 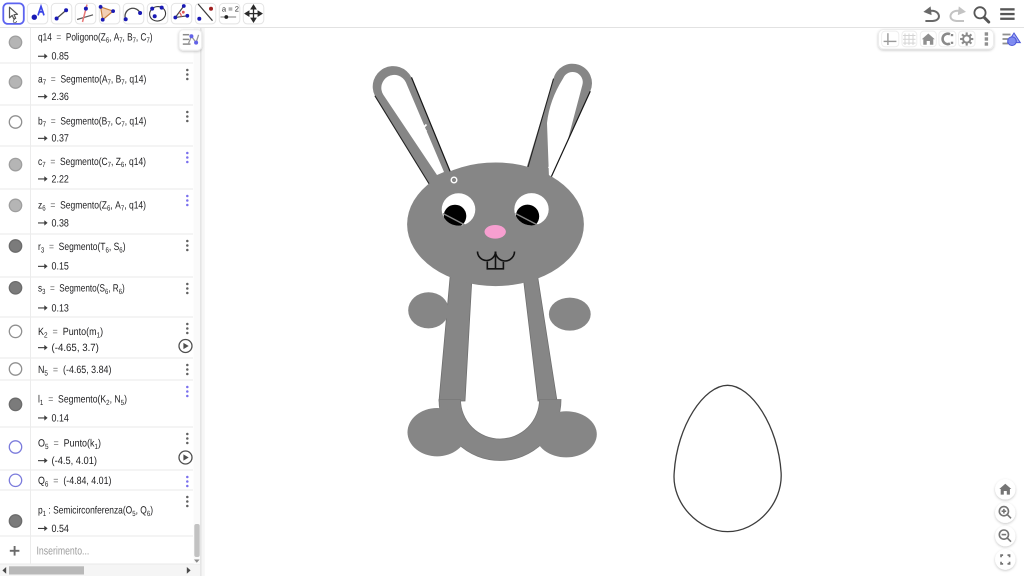 What do you see at coordinates (92, 162) in the screenshot?
I see `svg-text: c7 = Segmento(C7, Z6, q14)` at bounding box center [92, 162].